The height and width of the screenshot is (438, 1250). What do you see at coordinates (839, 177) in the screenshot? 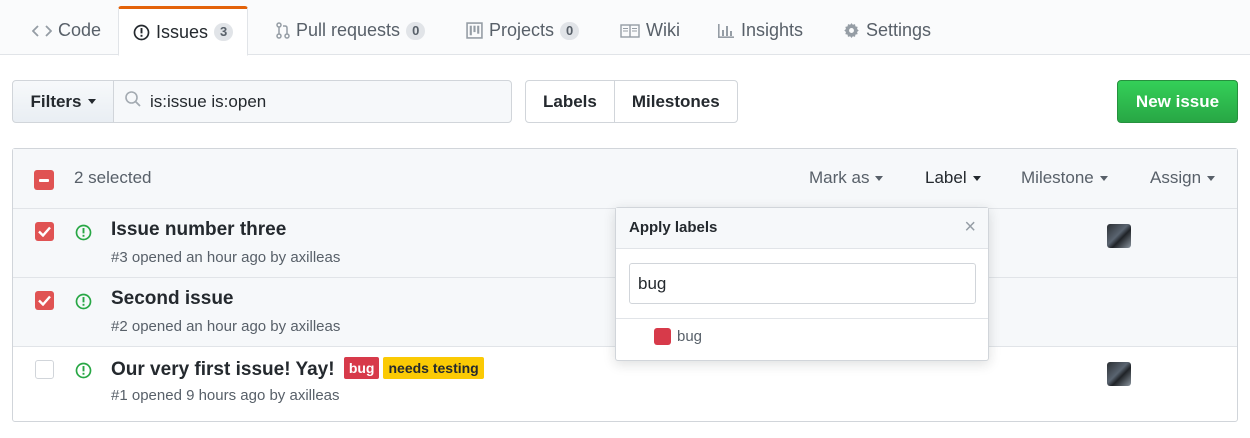
I see `mark-as-label: Mark as` at bounding box center [839, 177].